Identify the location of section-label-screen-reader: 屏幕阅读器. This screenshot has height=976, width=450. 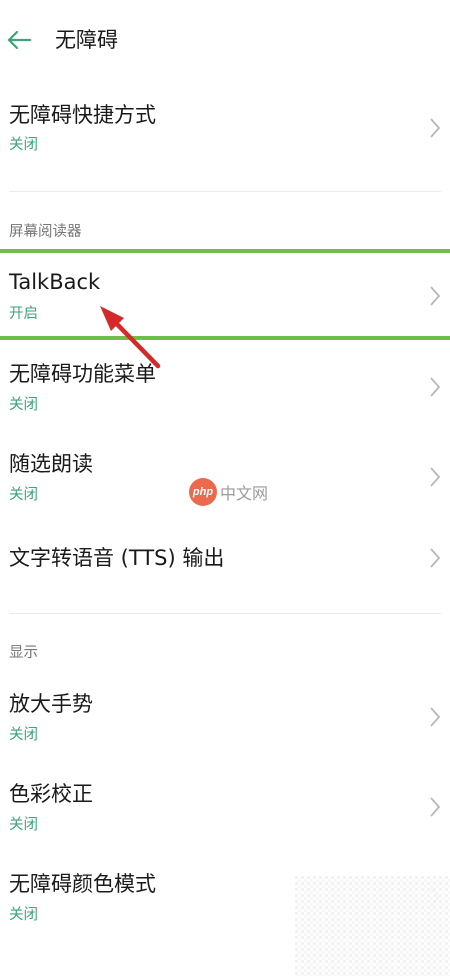
(45, 232).